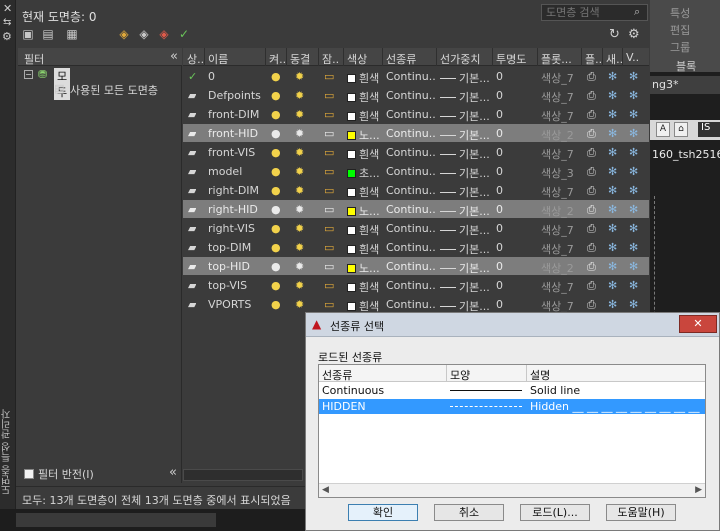  What do you see at coordinates (243, 475) in the screenshot?
I see `horizontal-scrollbar` at bounding box center [243, 475].